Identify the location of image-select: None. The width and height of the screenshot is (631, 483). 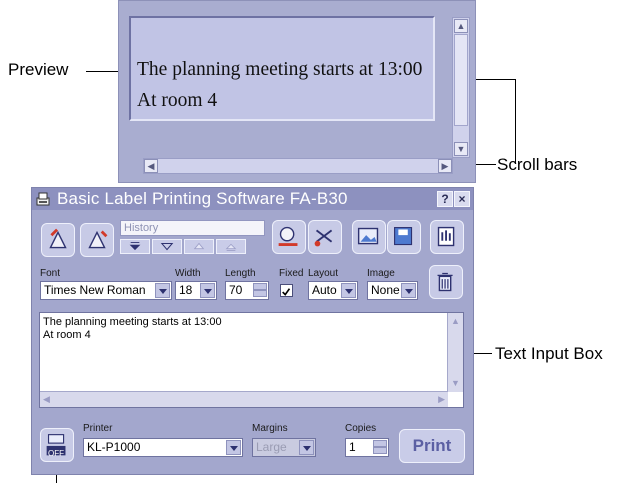
(392, 290).